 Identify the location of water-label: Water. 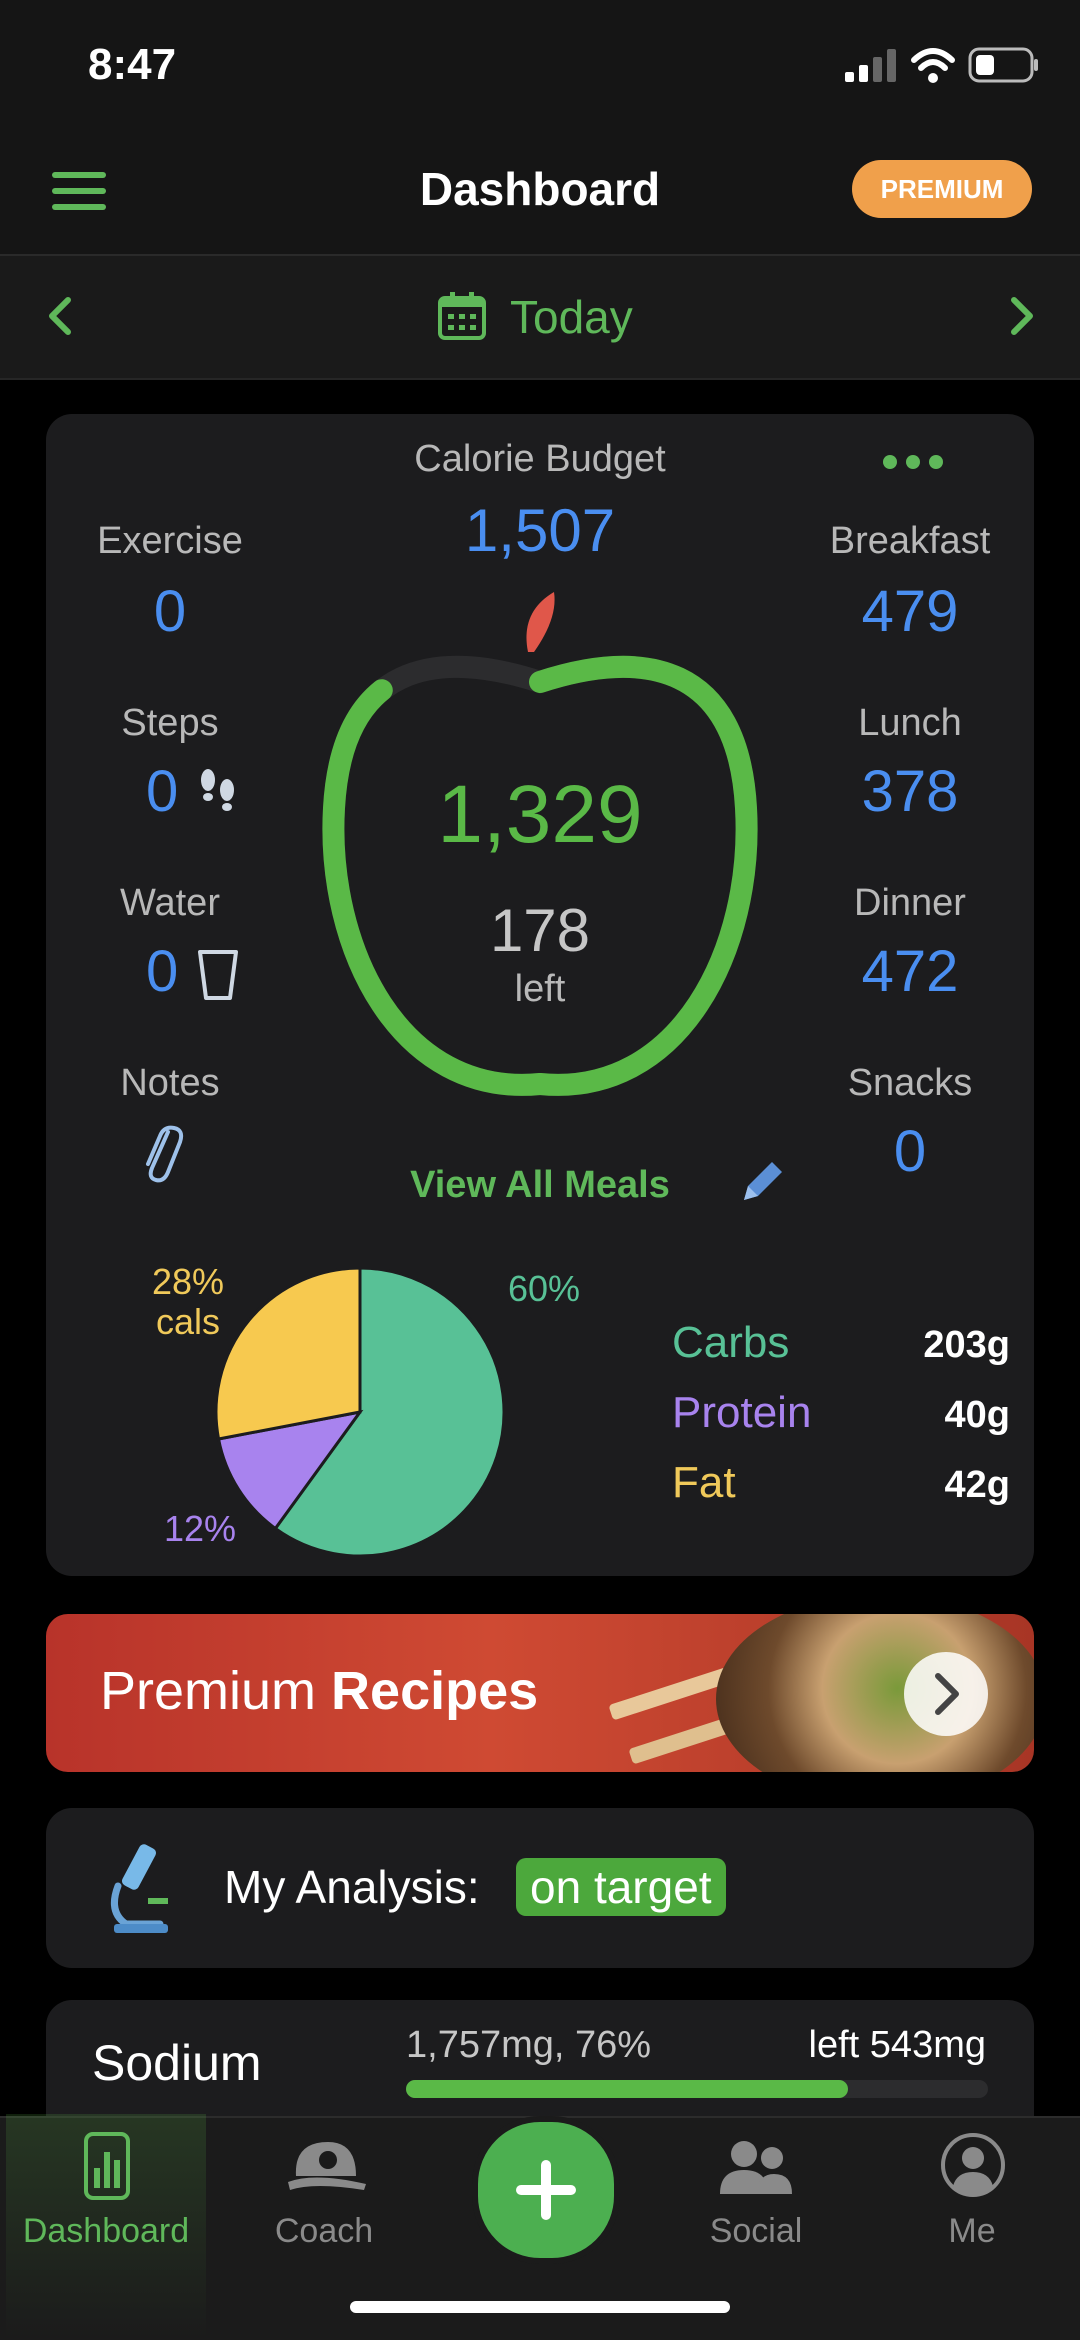
(170, 903).